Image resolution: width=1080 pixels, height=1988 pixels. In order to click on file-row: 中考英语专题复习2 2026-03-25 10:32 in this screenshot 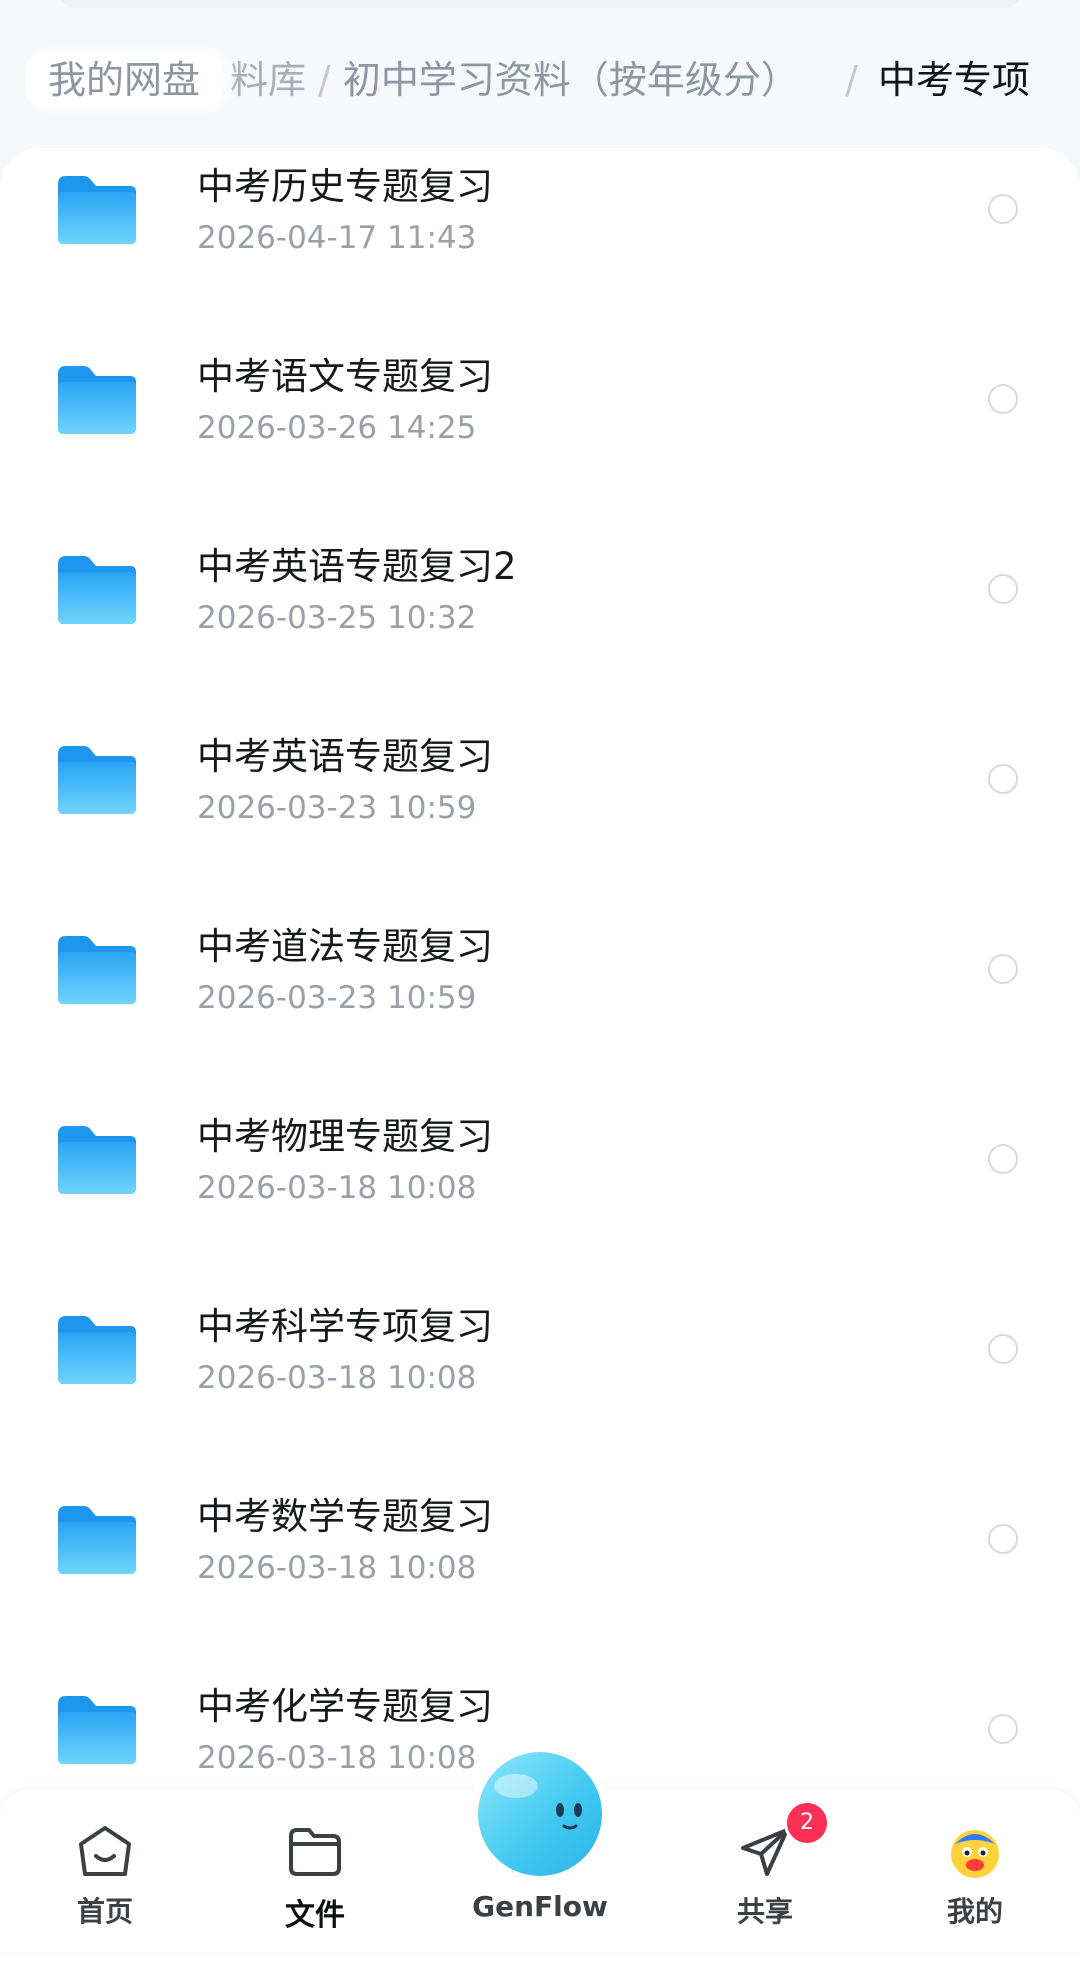, I will do `click(540, 625)`.